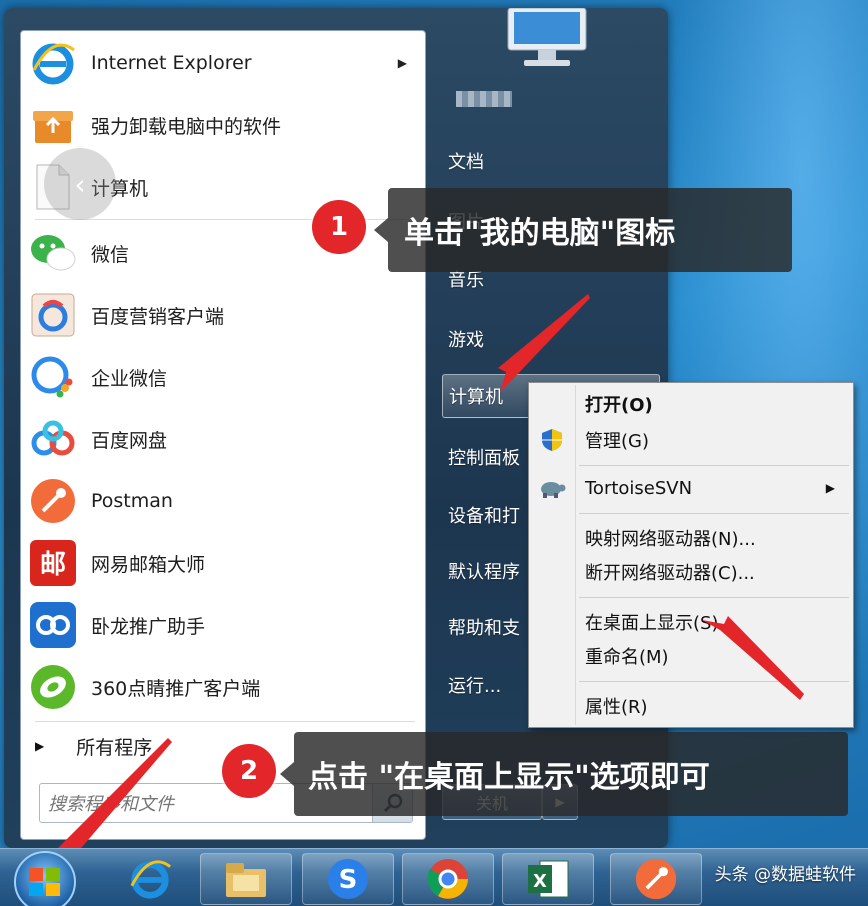 This screenshot has width=868, height=906. I want to click on netease-mail-icon: 邮, so click(53, 563).